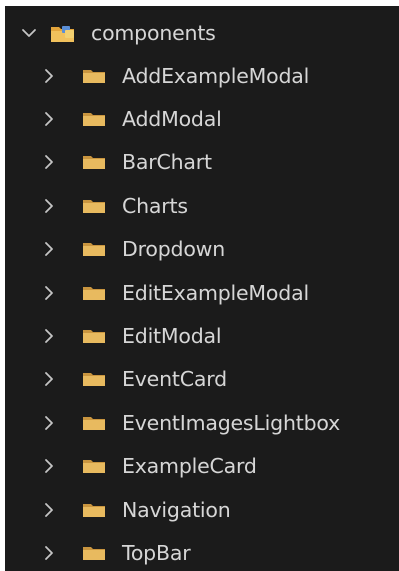  I want to click on tree-row-addexamplemodal: AddExampleModal, so click(202, 75).